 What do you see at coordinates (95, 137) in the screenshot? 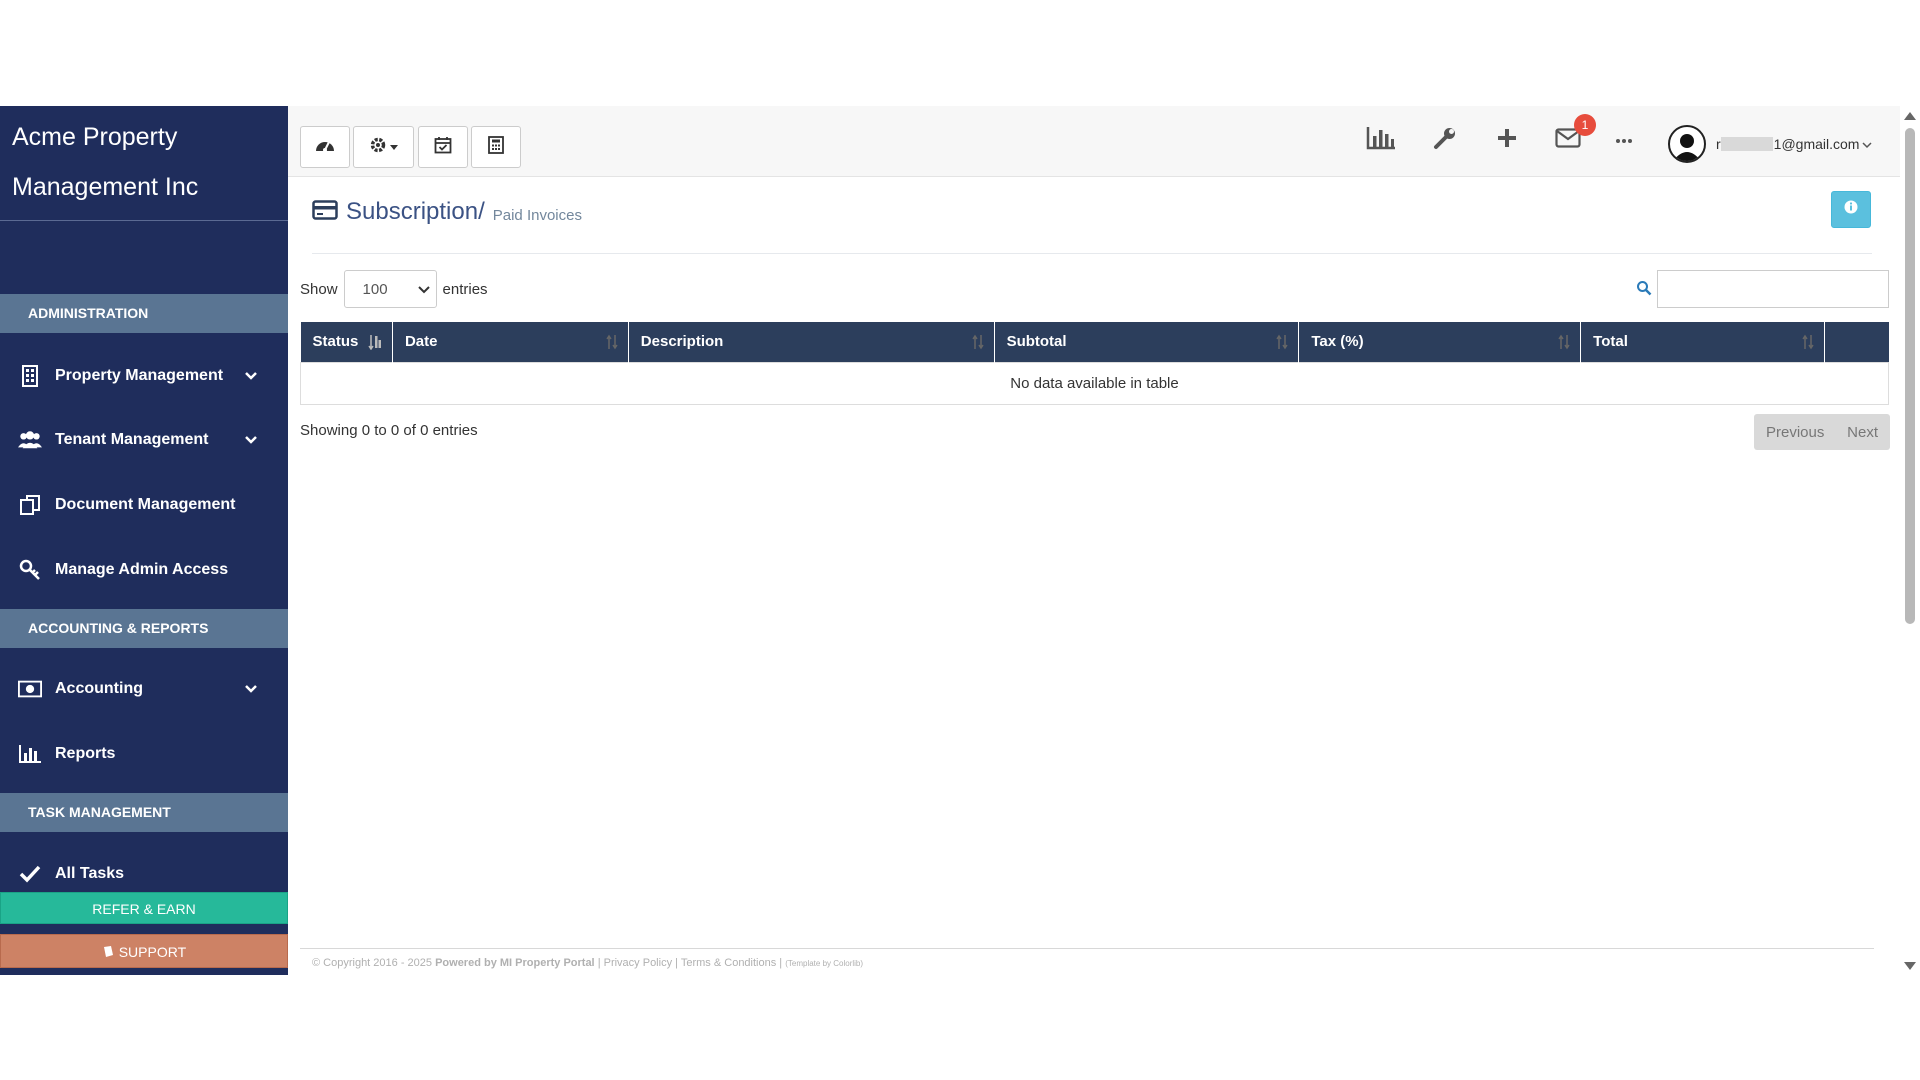
I see `brand-line-1: Acme Property` at bounding box center [95, 137].